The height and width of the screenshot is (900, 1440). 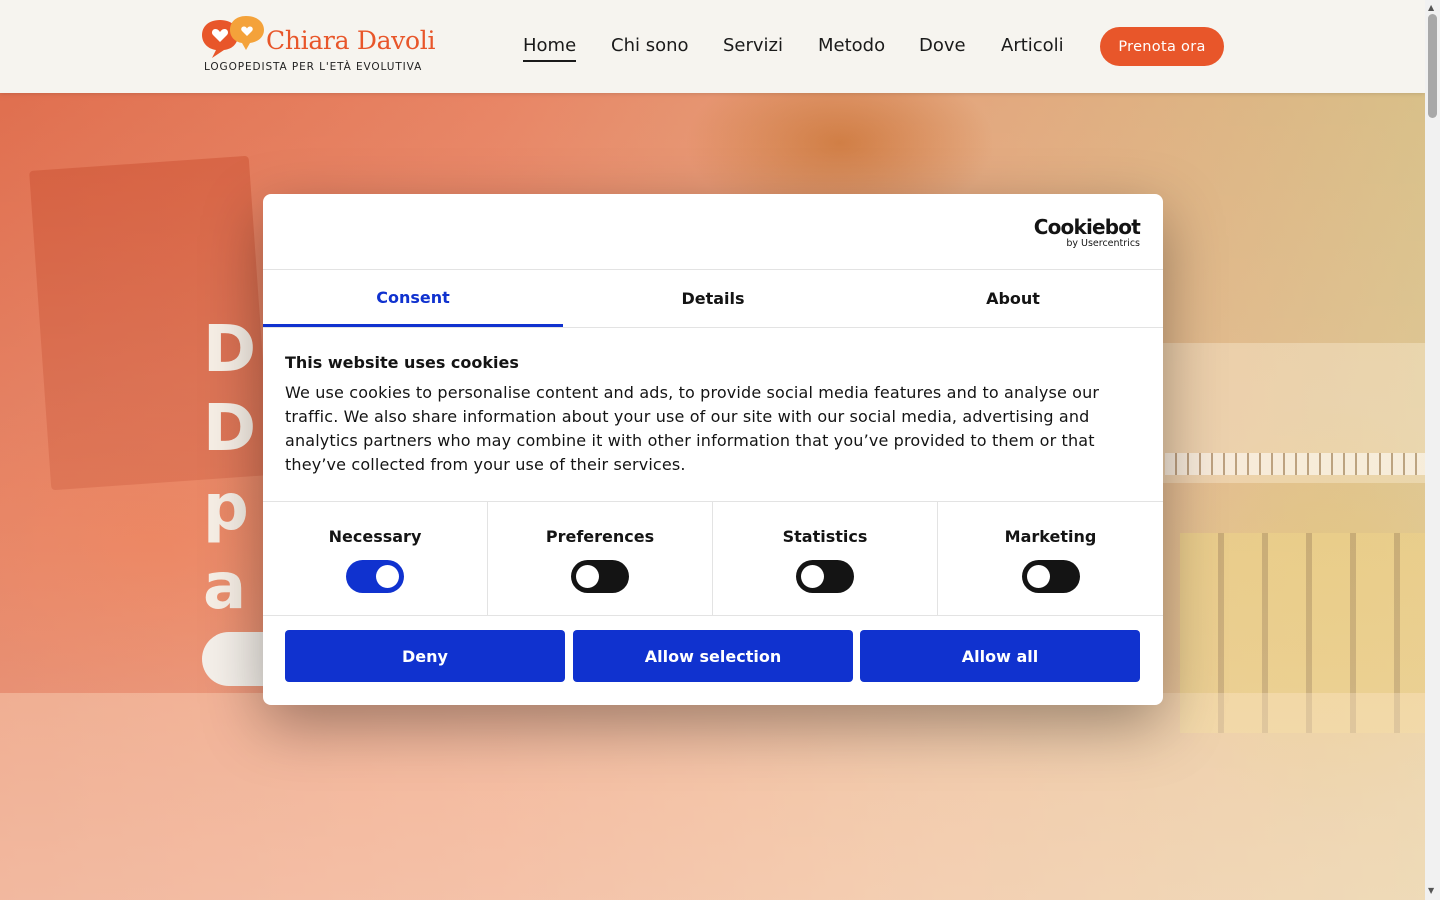 I want to click on preferences-toggle, so click(x=600, y=576).